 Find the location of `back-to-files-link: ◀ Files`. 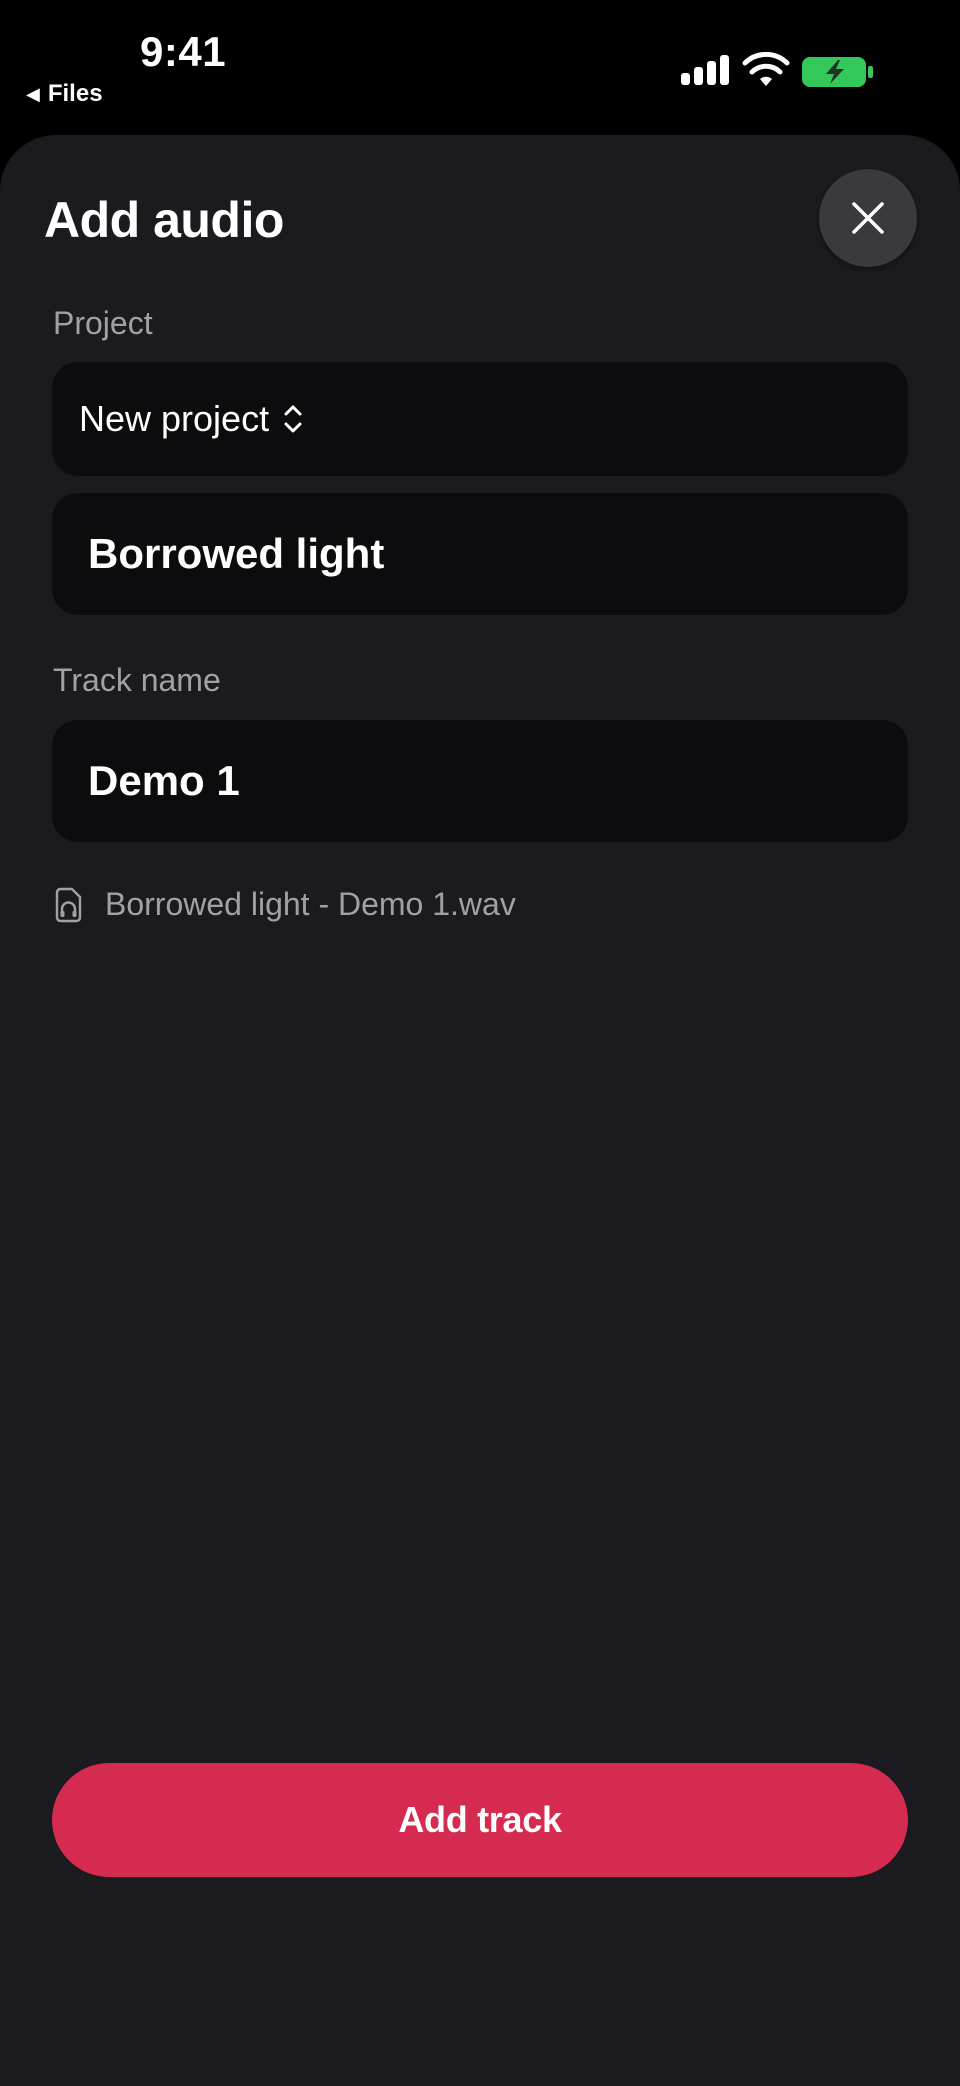

back-to-files-link: ◀ Files is located at coordinates (64, 94).